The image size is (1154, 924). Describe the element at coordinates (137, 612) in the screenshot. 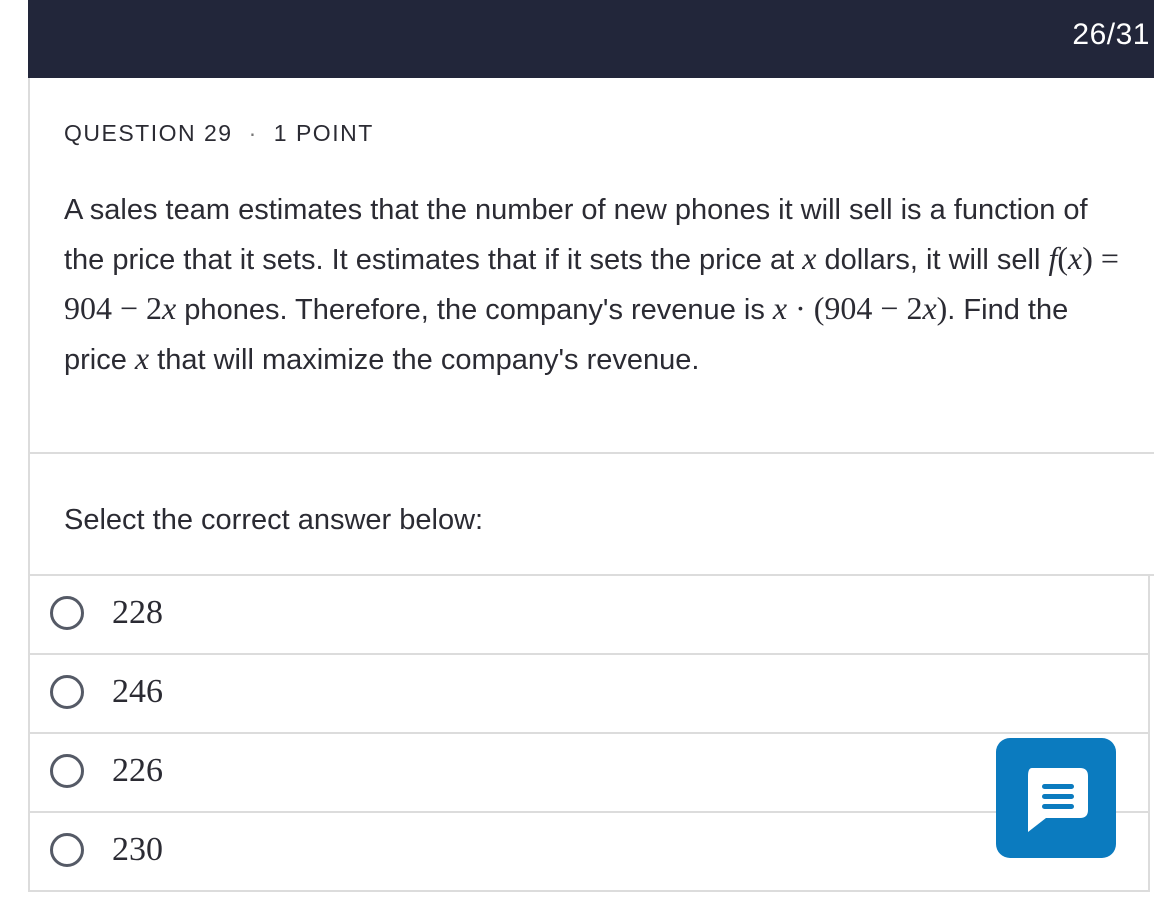

I see `option-label: 228` at that location.